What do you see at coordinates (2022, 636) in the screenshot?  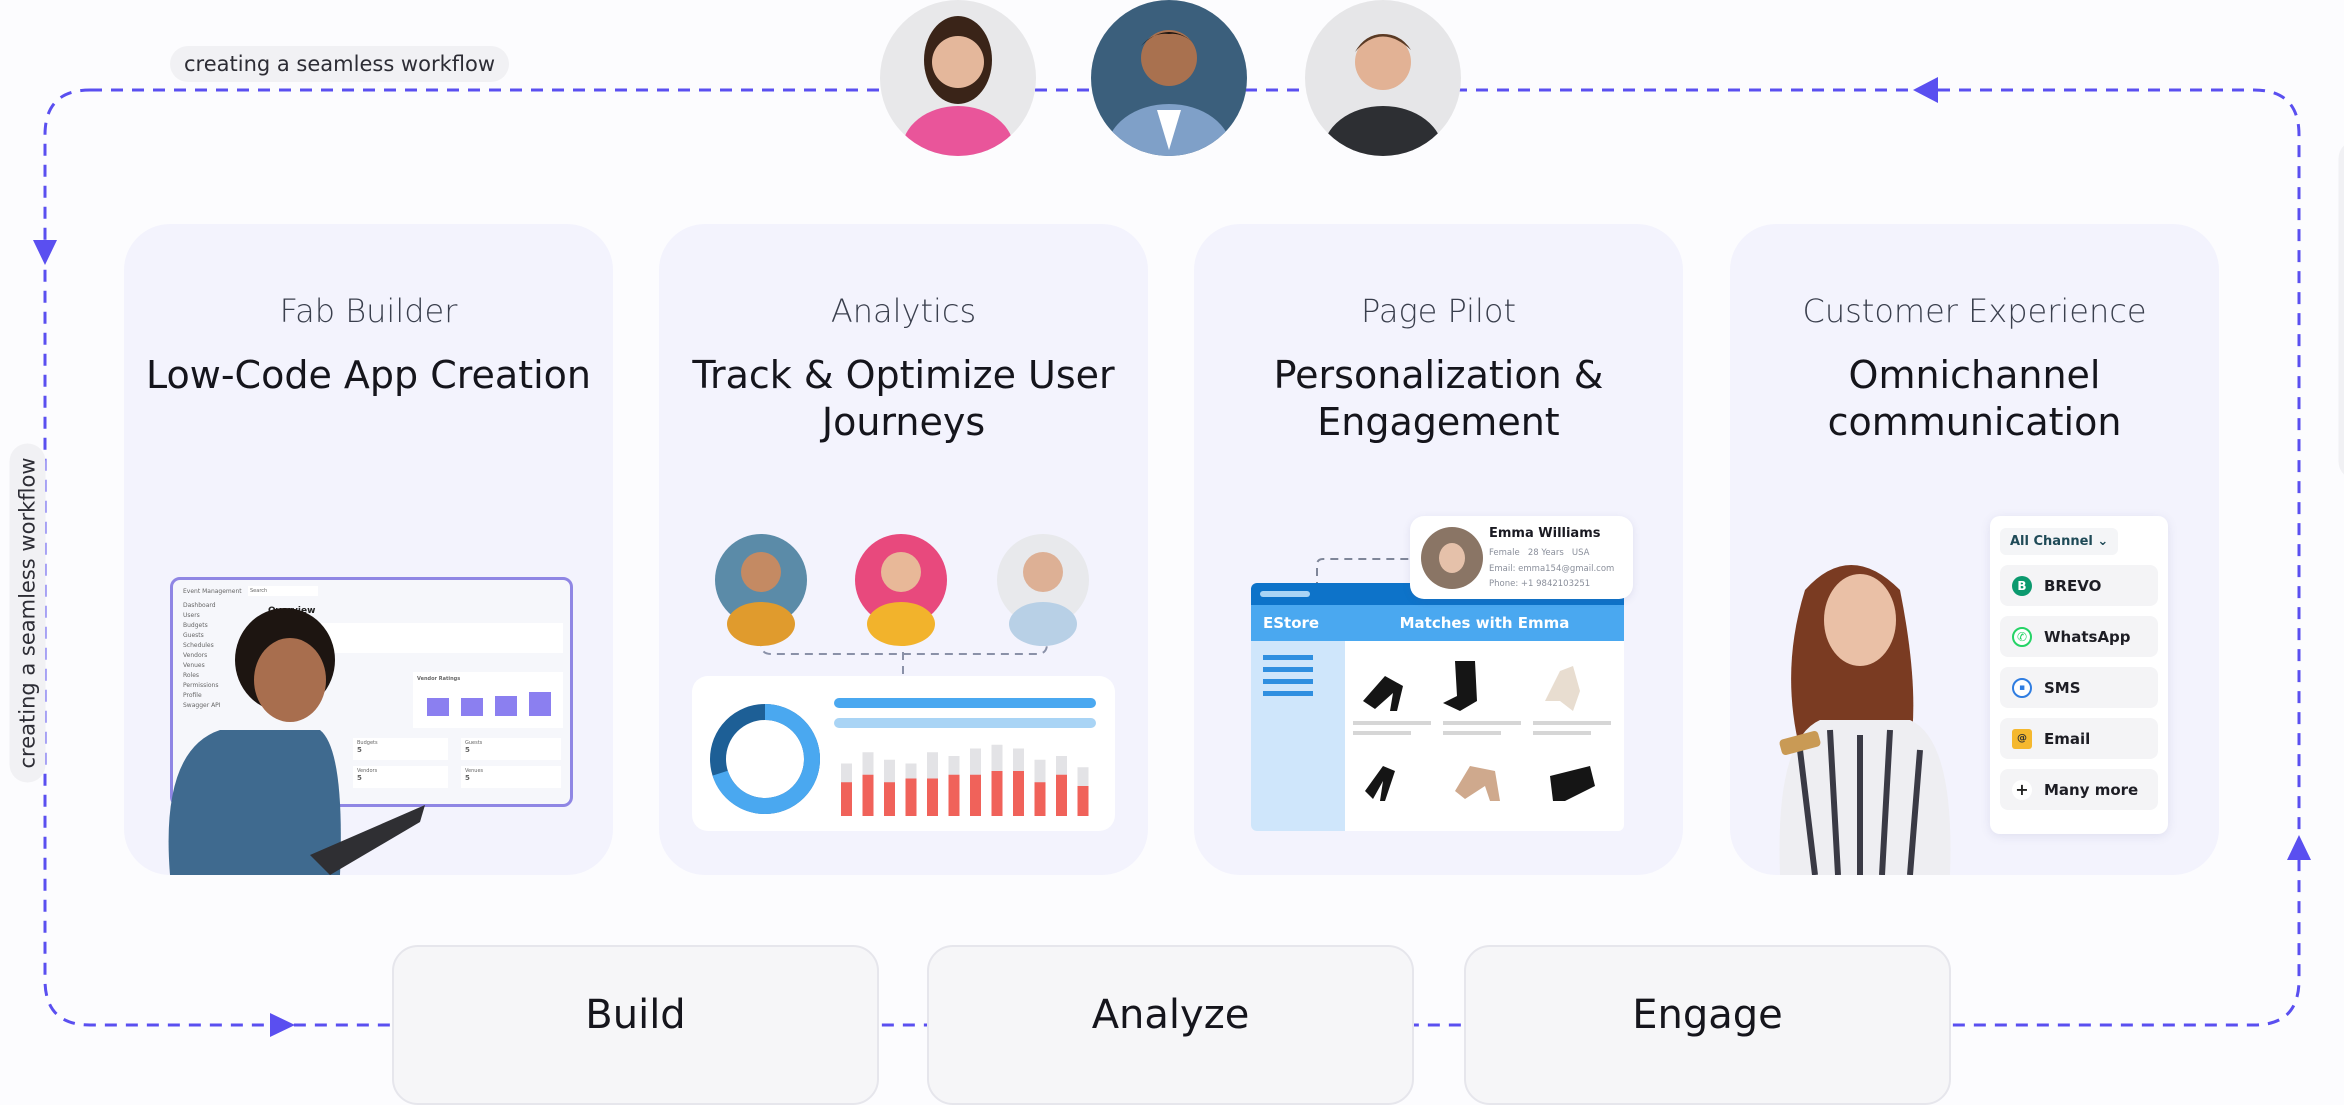 I see `whatsapp-icon: ✆` at bounding box center [2022, 636].